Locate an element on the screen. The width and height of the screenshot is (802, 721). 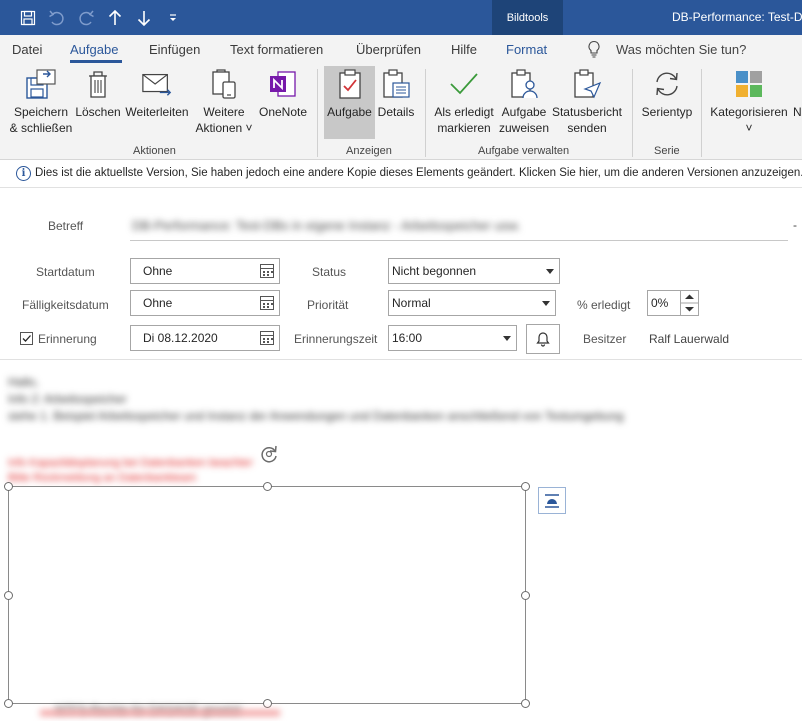
rotate-handle-icon is located at coordinates (269, 454).